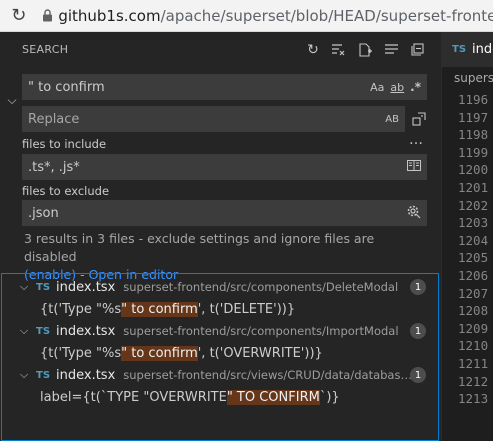  What do you see at coordinates (473, 205) in the screenshot?
I see `line-number: 1202` at bounding box center [473, 205].